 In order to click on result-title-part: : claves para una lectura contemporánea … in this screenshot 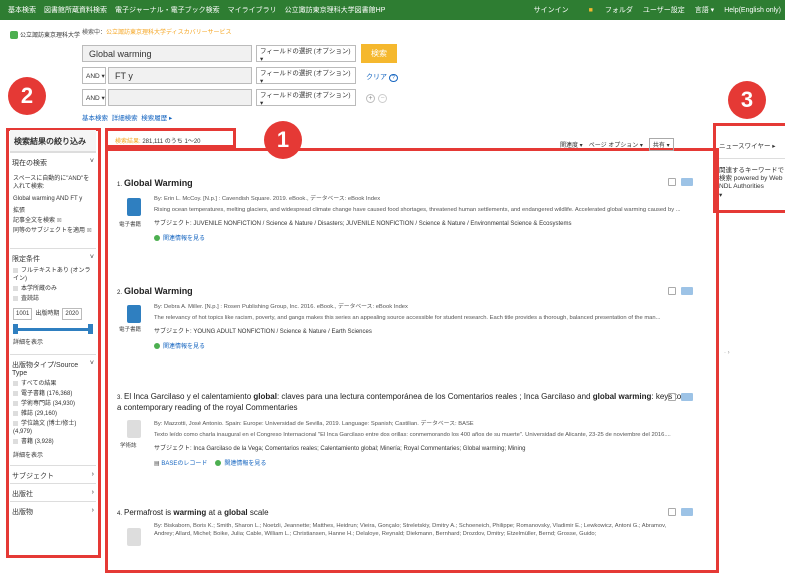, I will do `click(435, 396)`.